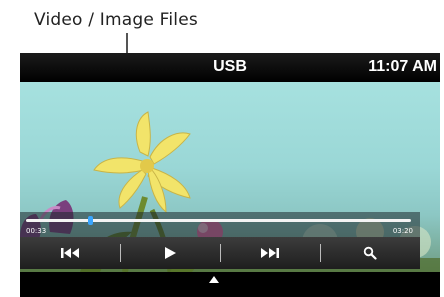  I want to click on previous-track-icon, so click(70, 253).